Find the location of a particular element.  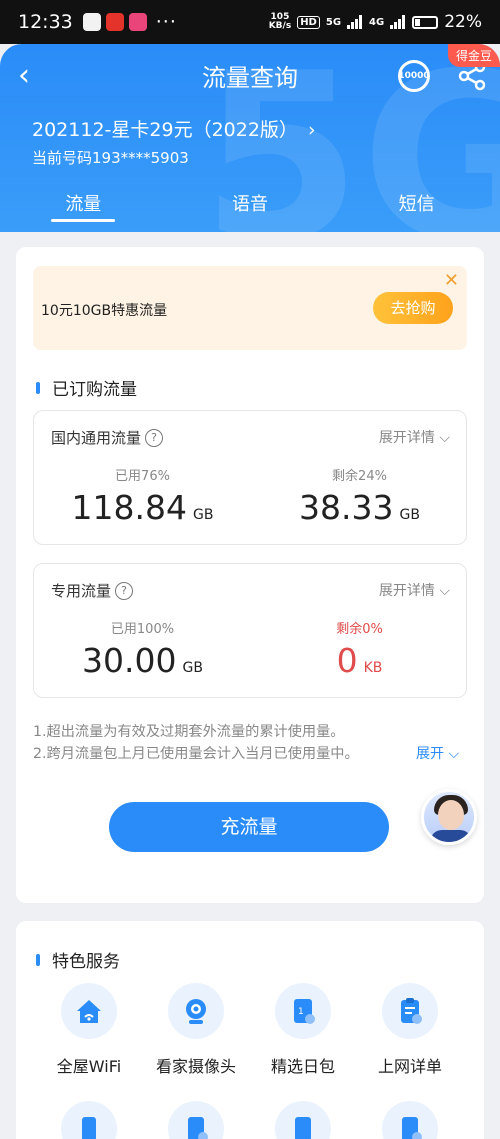

signal-5g-icon: 5G is located at coordinates (333, 22).